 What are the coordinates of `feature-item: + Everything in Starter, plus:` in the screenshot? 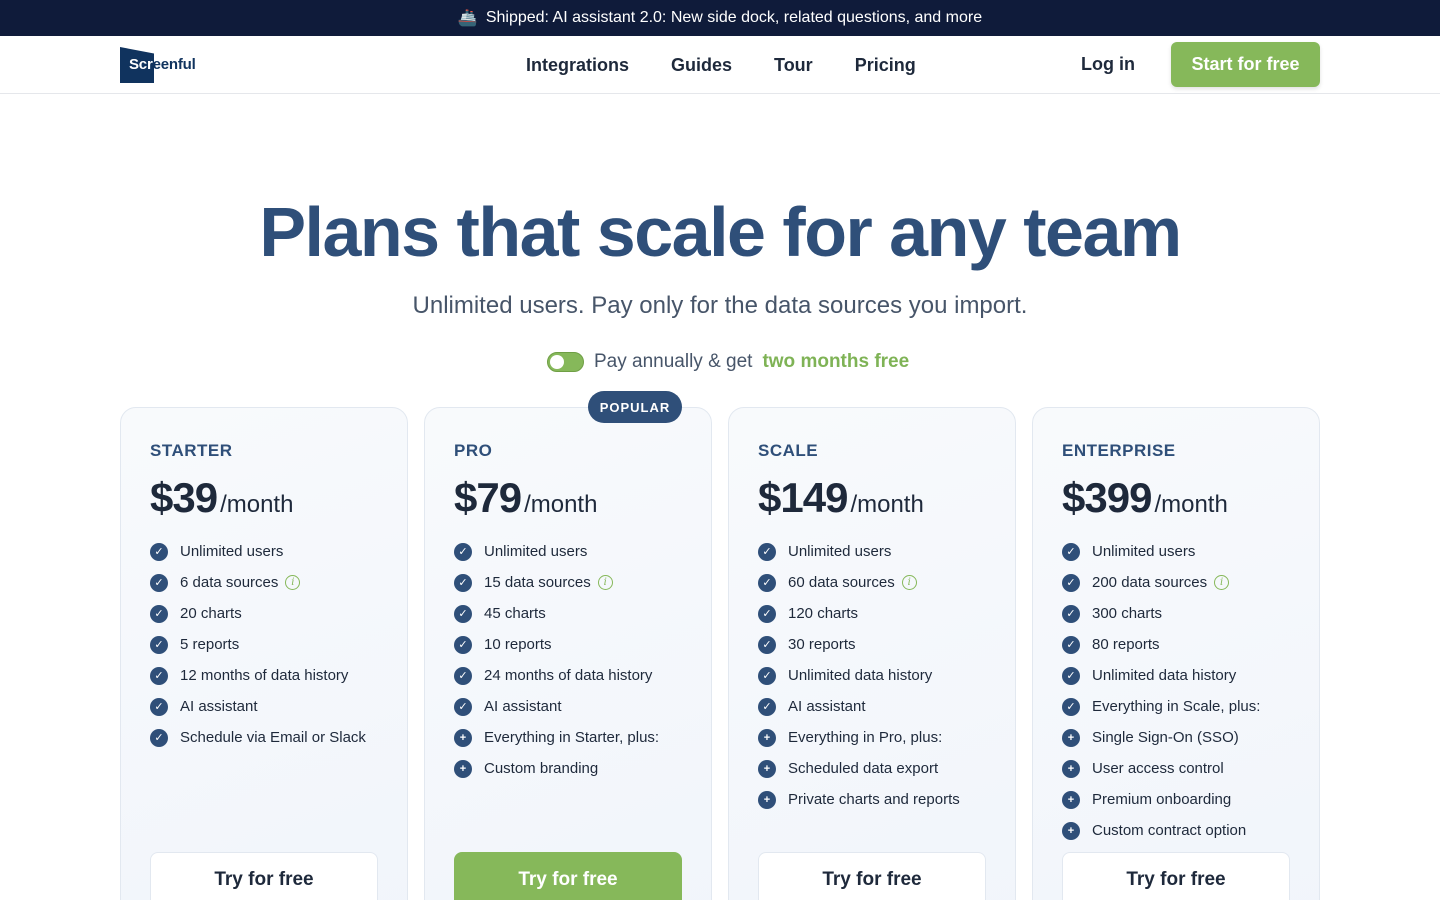 It's located at (556, 737).